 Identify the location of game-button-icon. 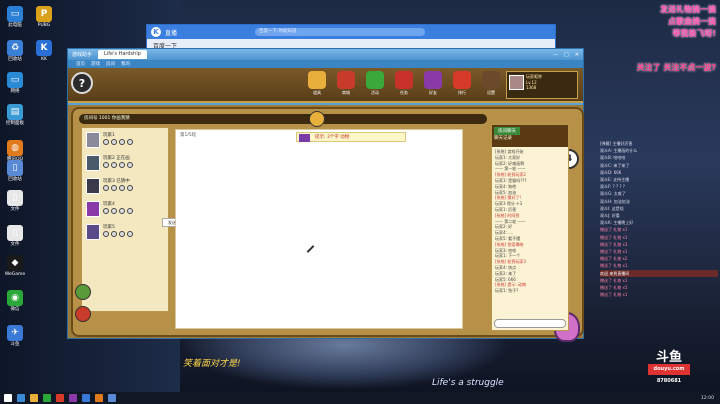
(462, 80).